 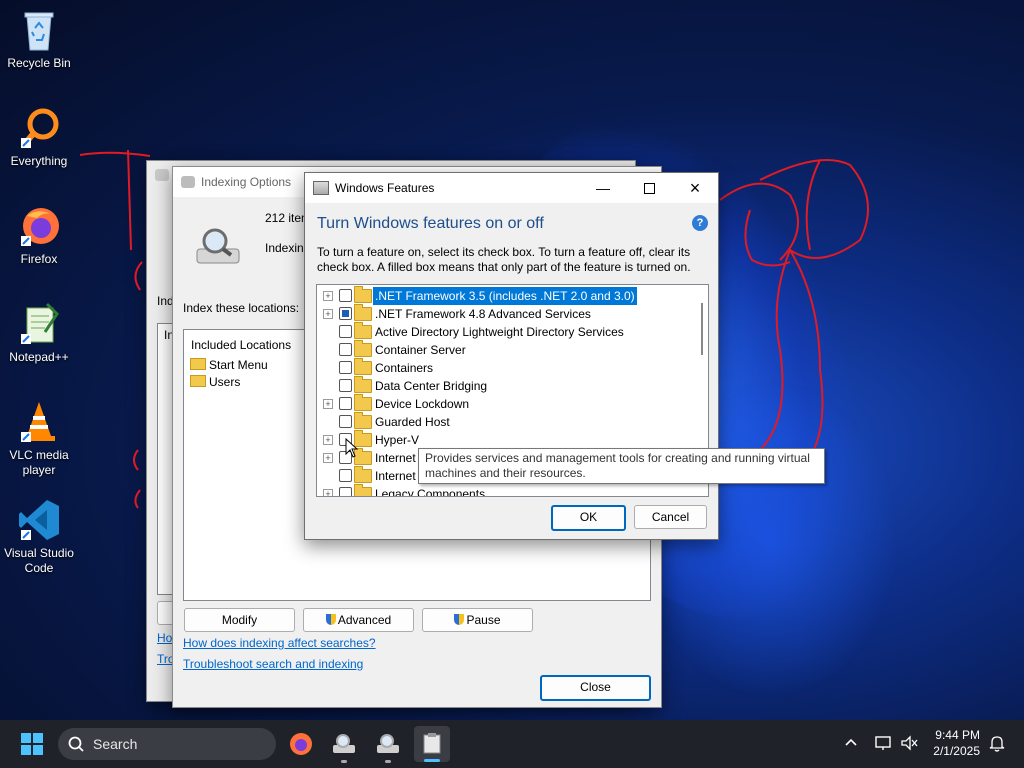 I want to click on close-icon: ×, so click(x=695, y=188).